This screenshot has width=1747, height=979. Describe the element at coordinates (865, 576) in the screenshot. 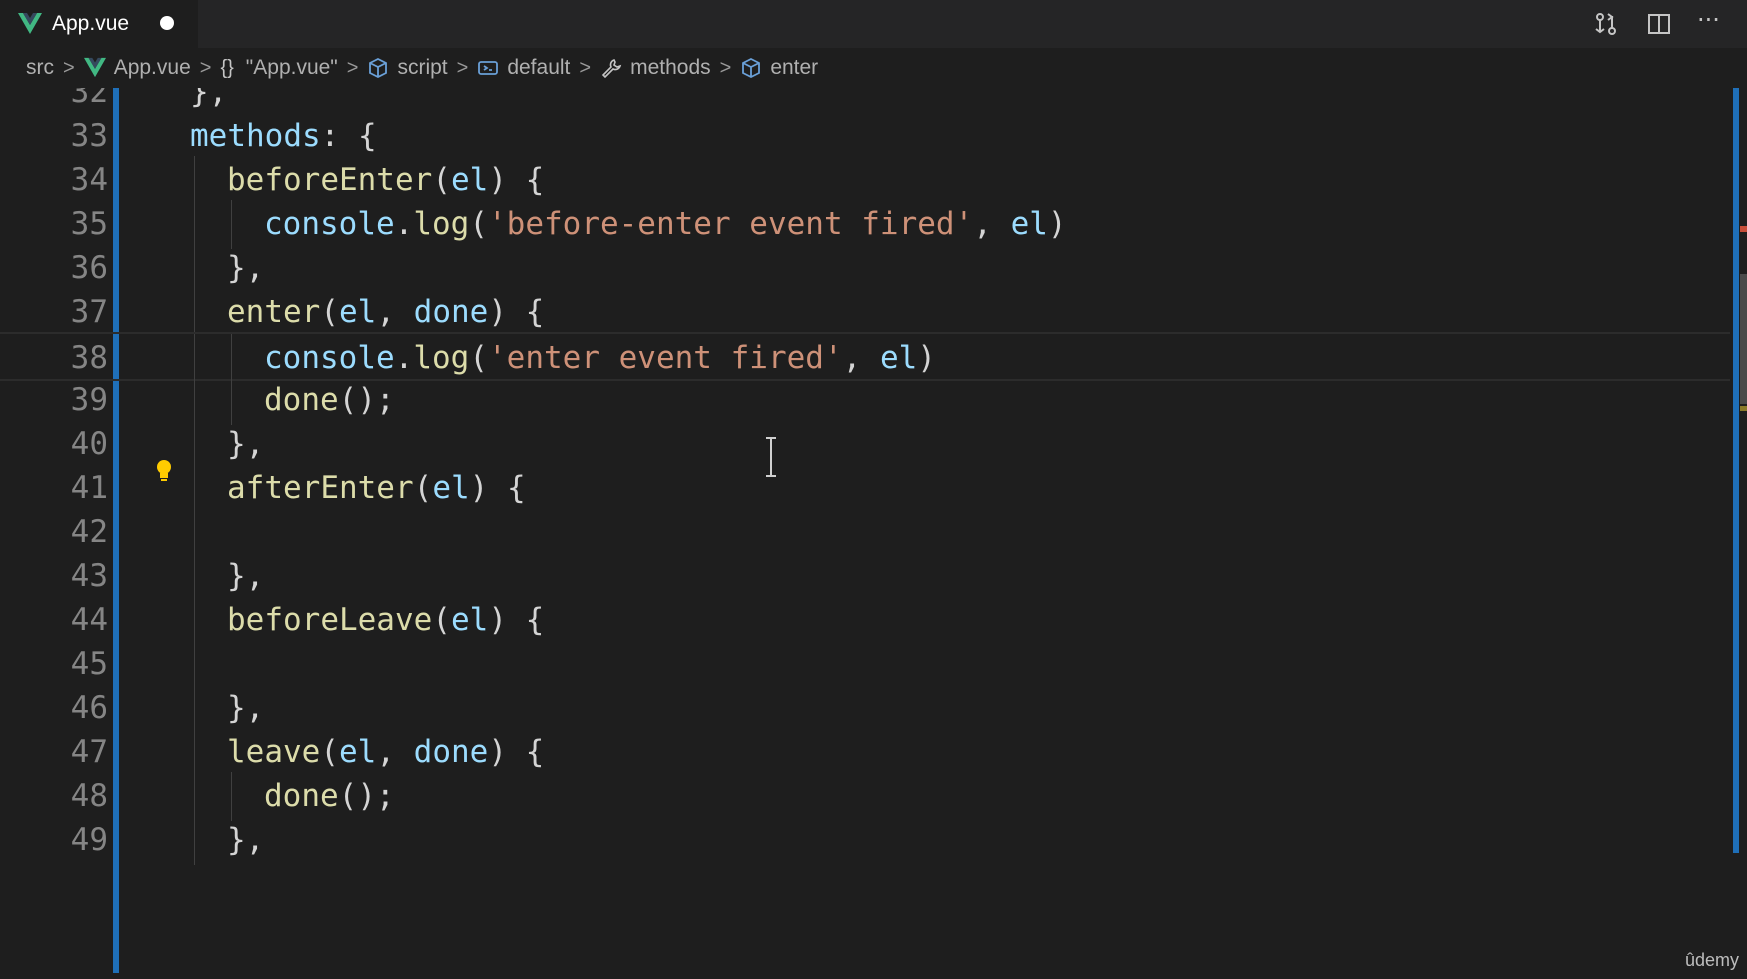

I see `code-line: 43},` at that location.